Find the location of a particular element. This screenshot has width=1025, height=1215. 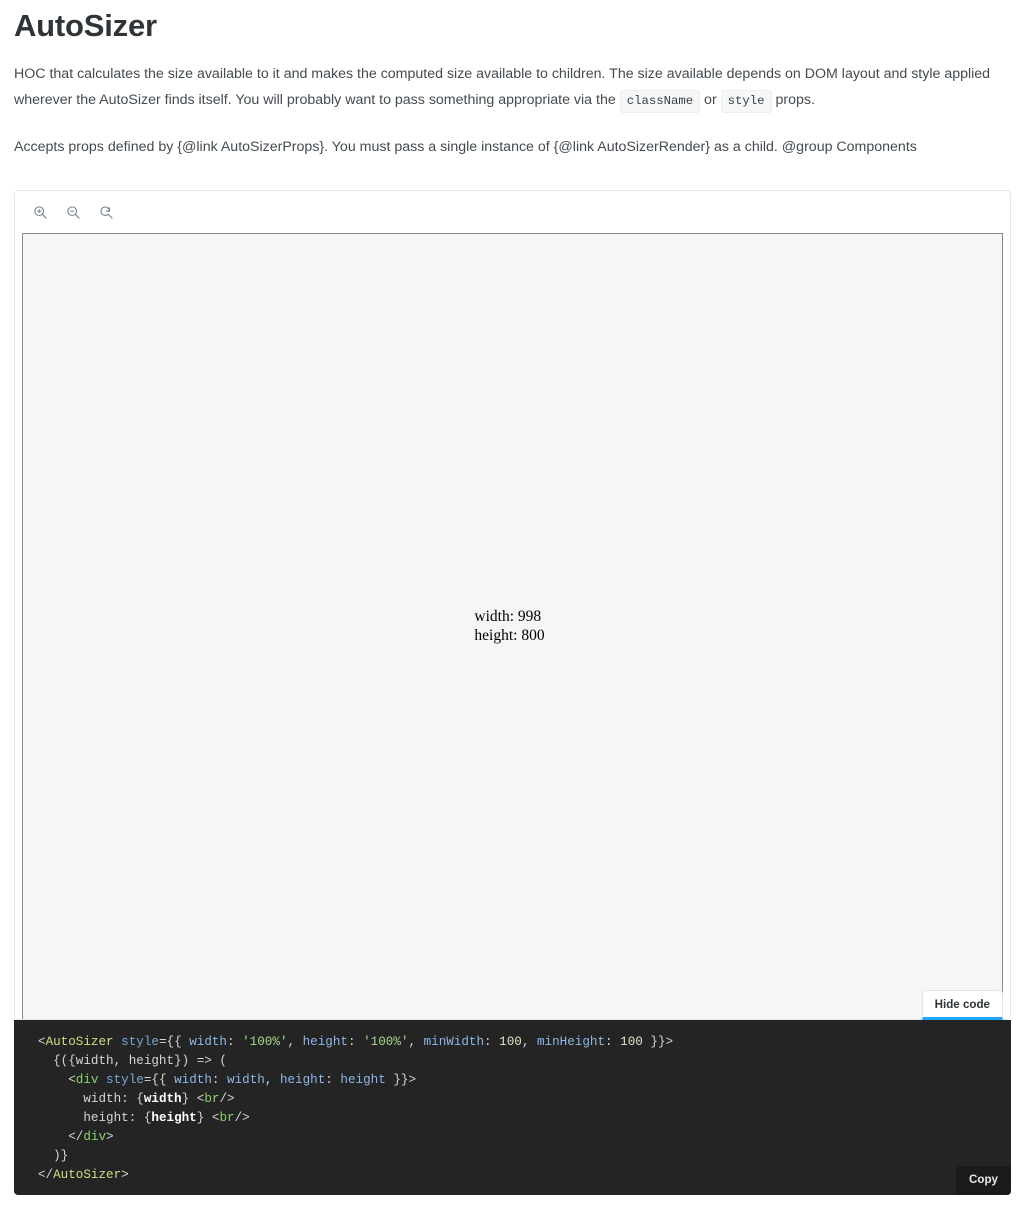

zoom-in-icon is located at coordinates (40, 212).